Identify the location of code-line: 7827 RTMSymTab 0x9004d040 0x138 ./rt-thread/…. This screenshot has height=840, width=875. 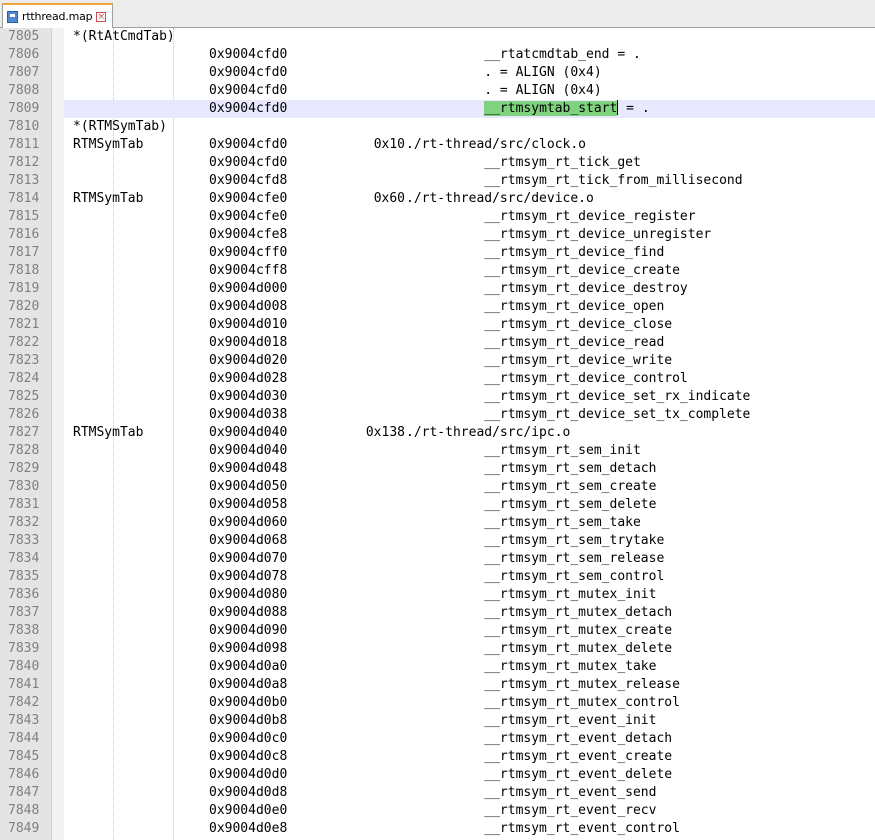
(437, 433).